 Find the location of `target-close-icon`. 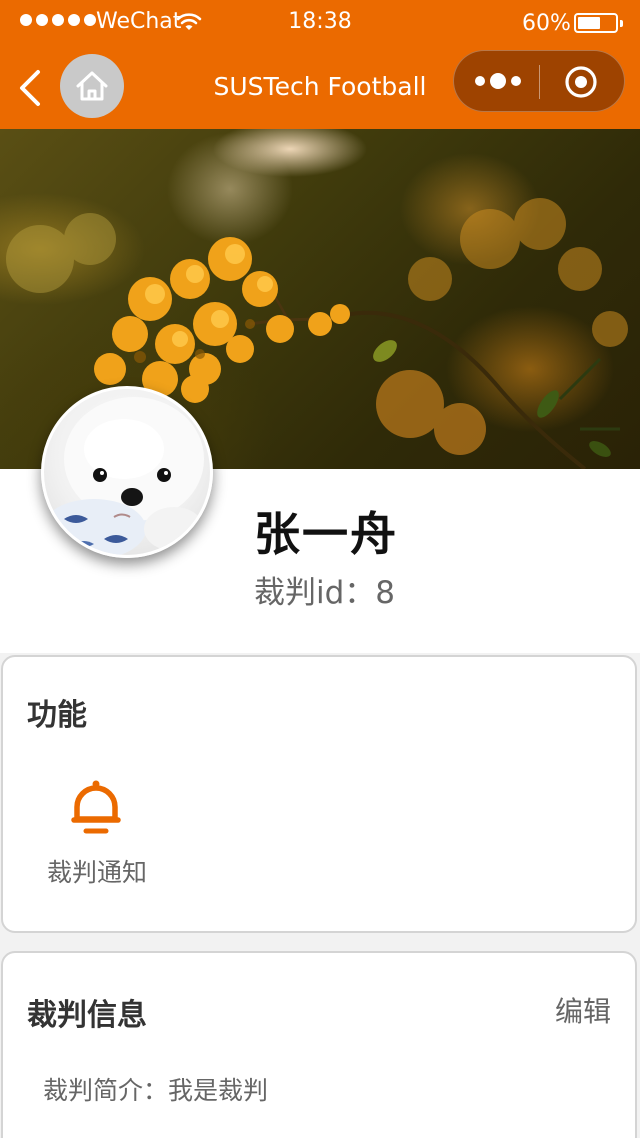

target-close-icon is located at coordinates (581, 82).